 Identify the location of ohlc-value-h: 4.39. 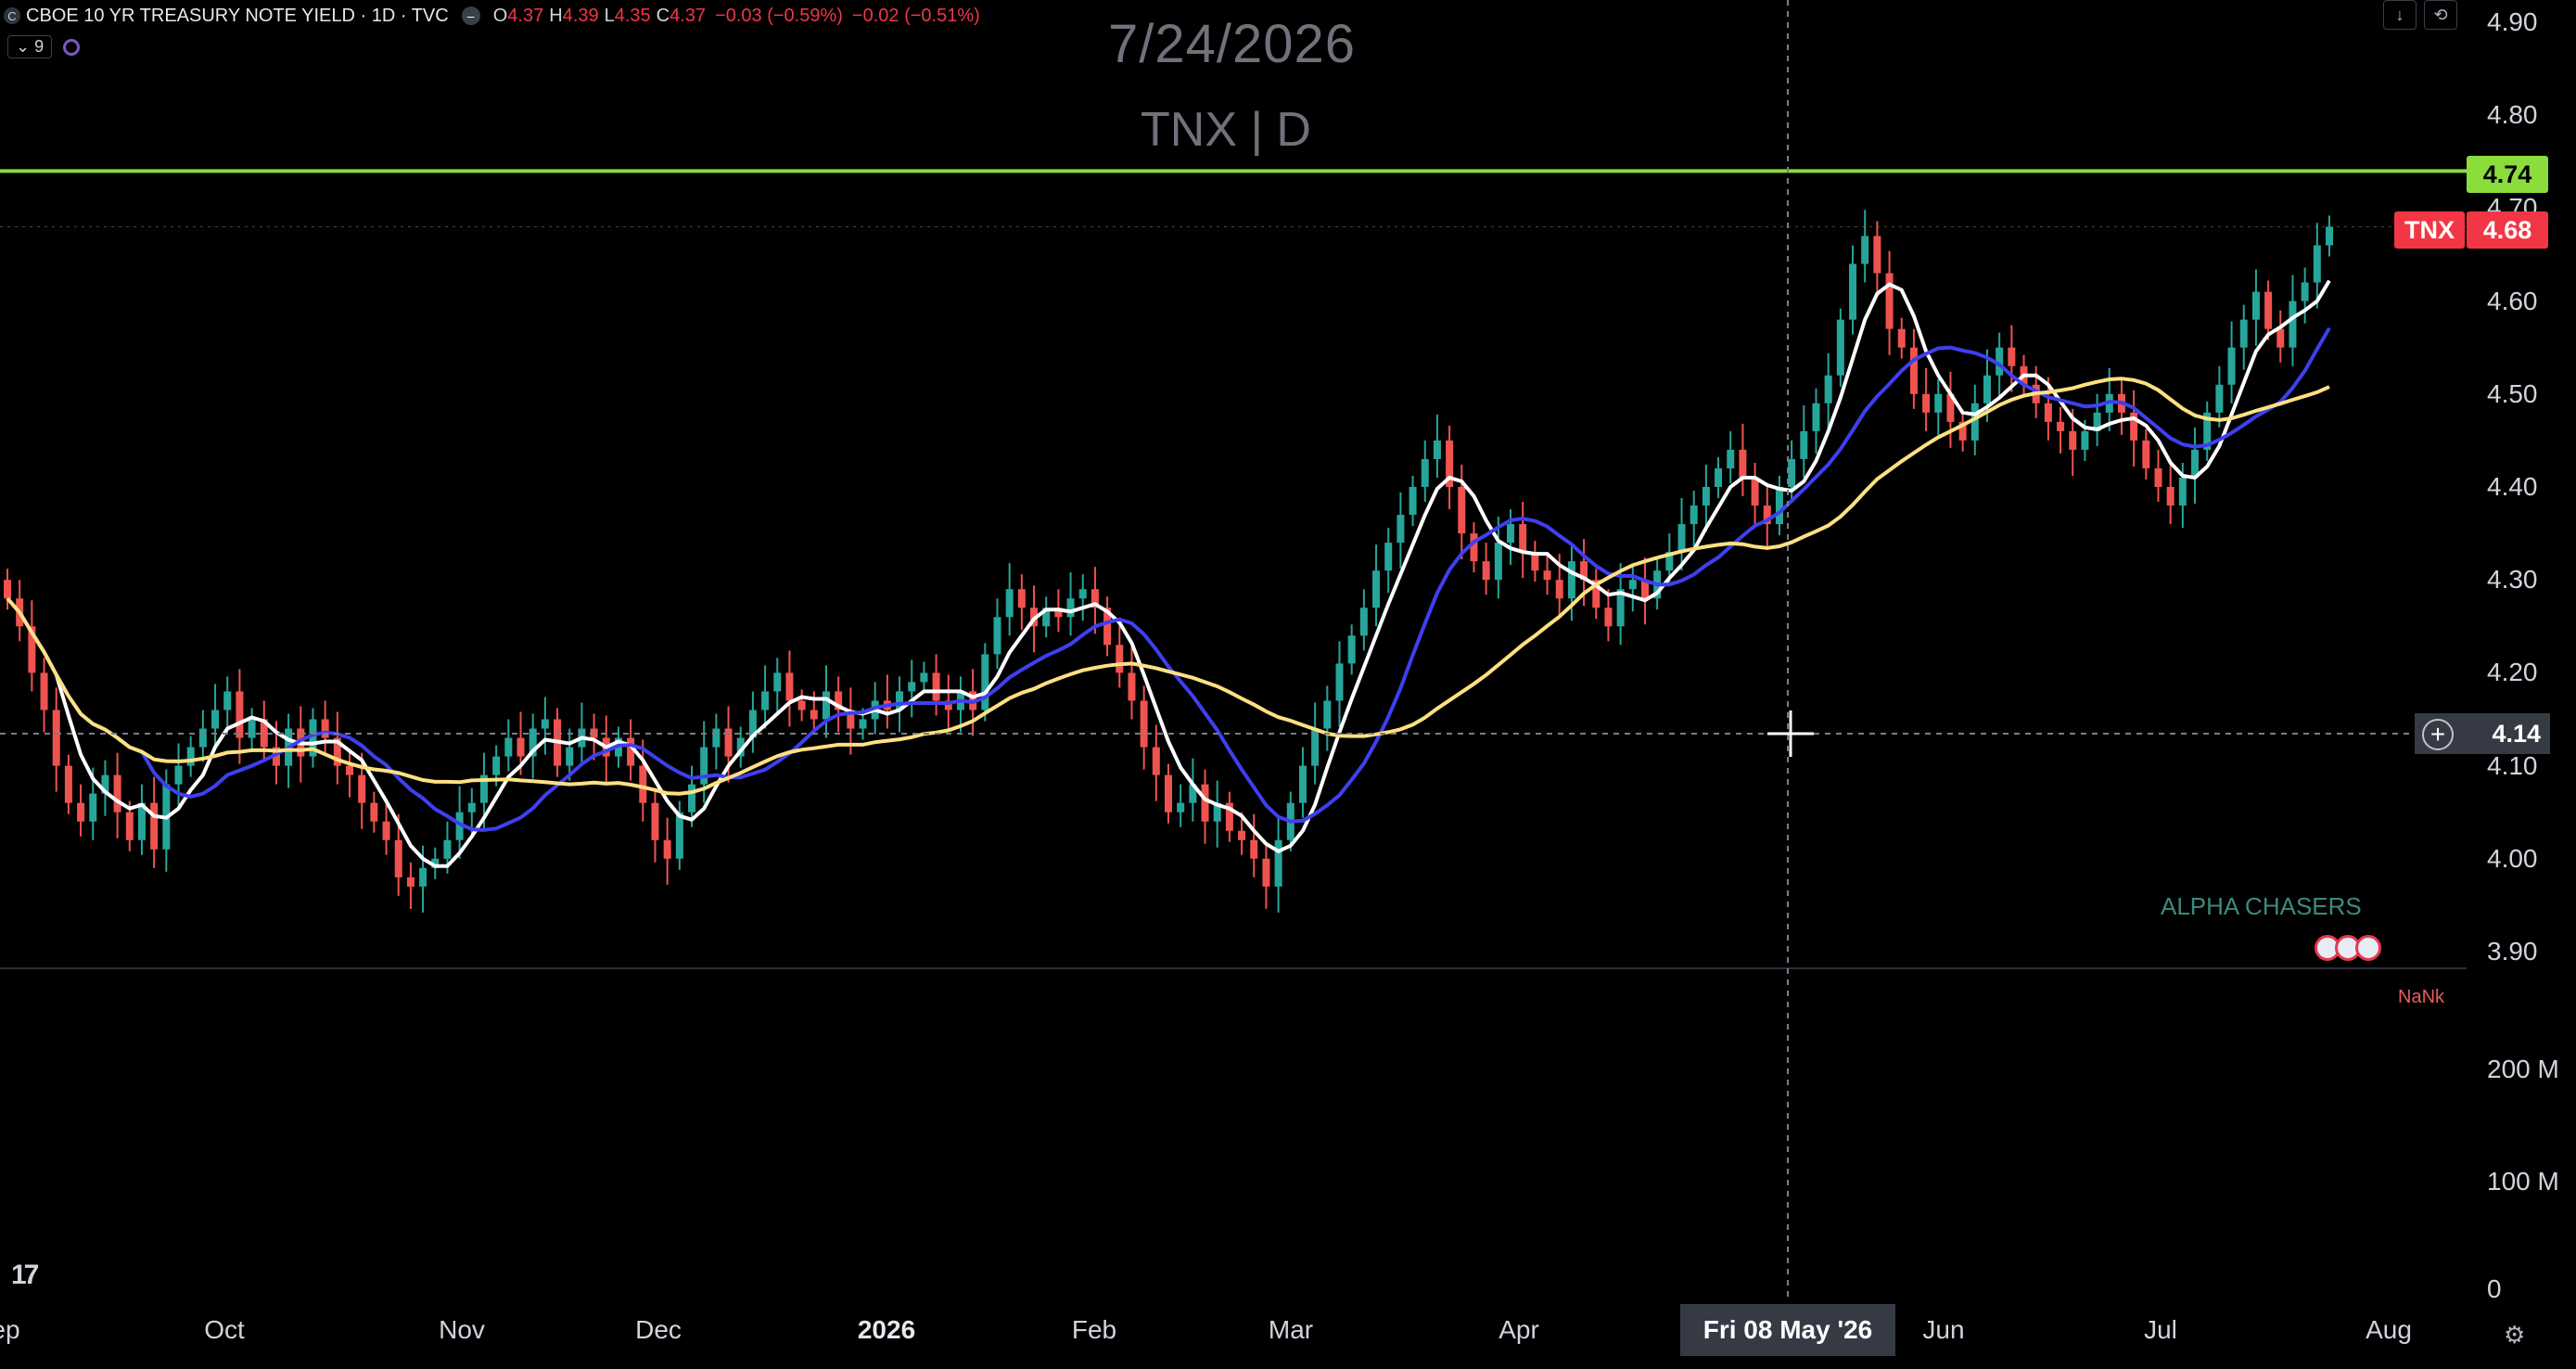
(580, 15).